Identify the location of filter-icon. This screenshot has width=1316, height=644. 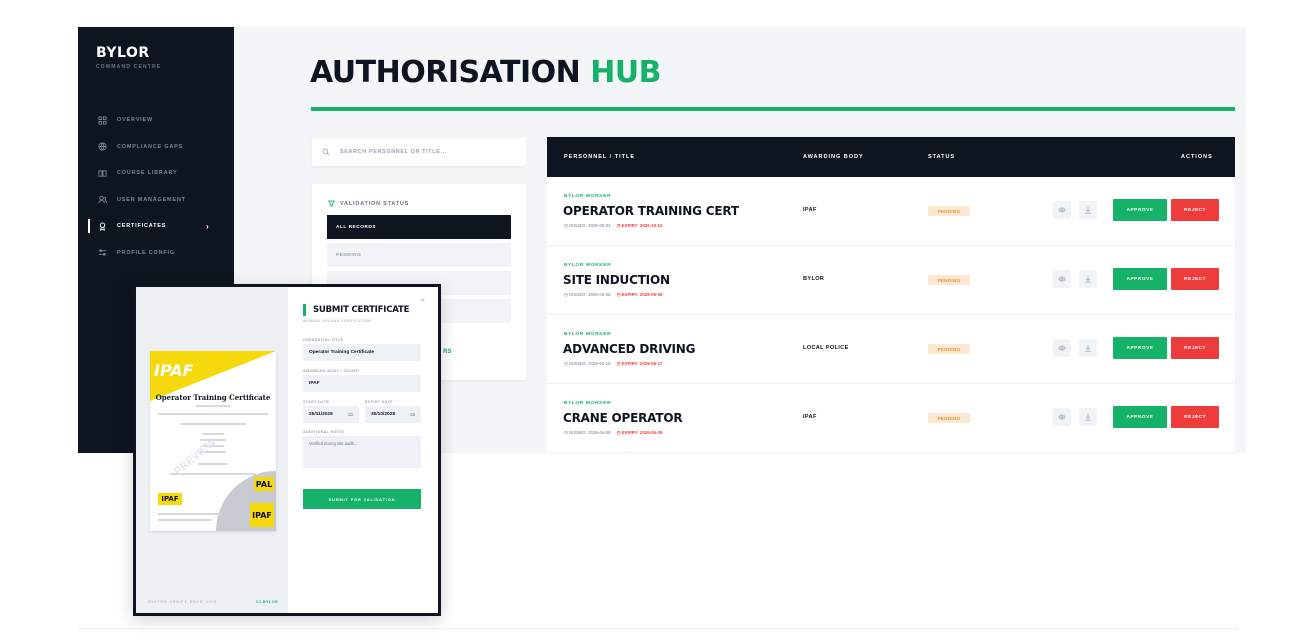
(331, 203).